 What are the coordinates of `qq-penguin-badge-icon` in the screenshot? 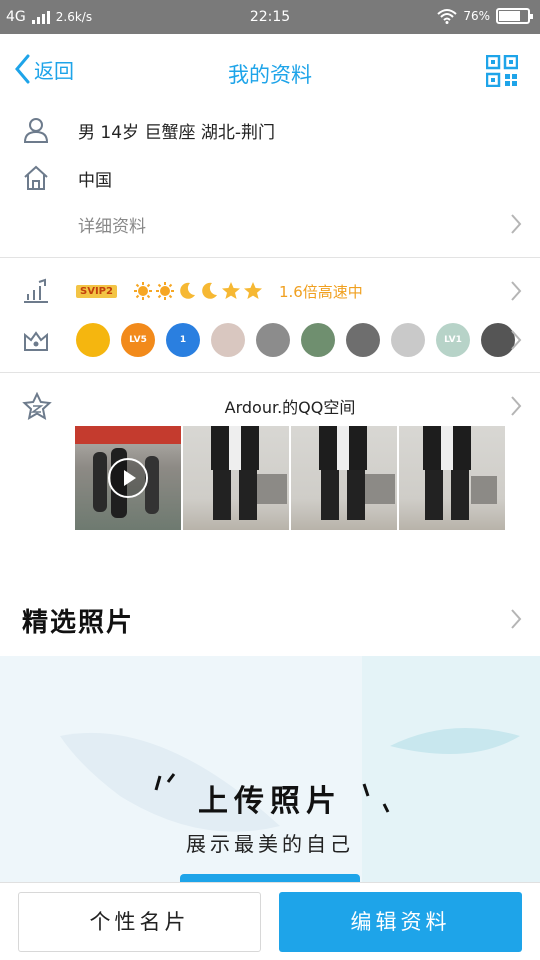 It's located at (93, 340).